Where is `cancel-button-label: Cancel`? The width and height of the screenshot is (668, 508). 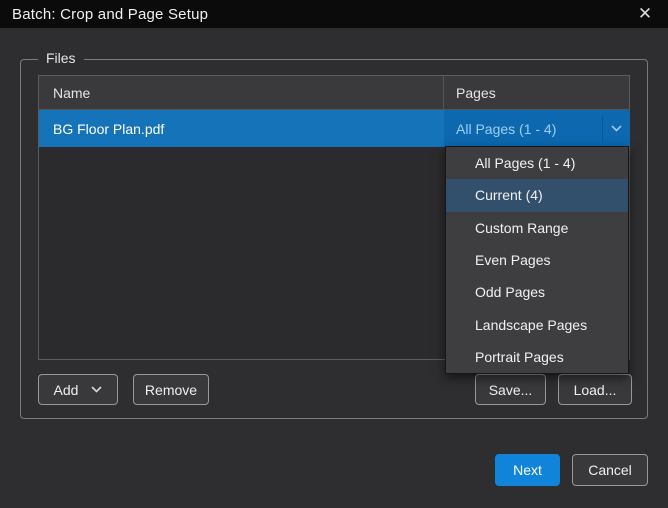 cancel-button-label: Cancel is located at coordinates (610, 470).